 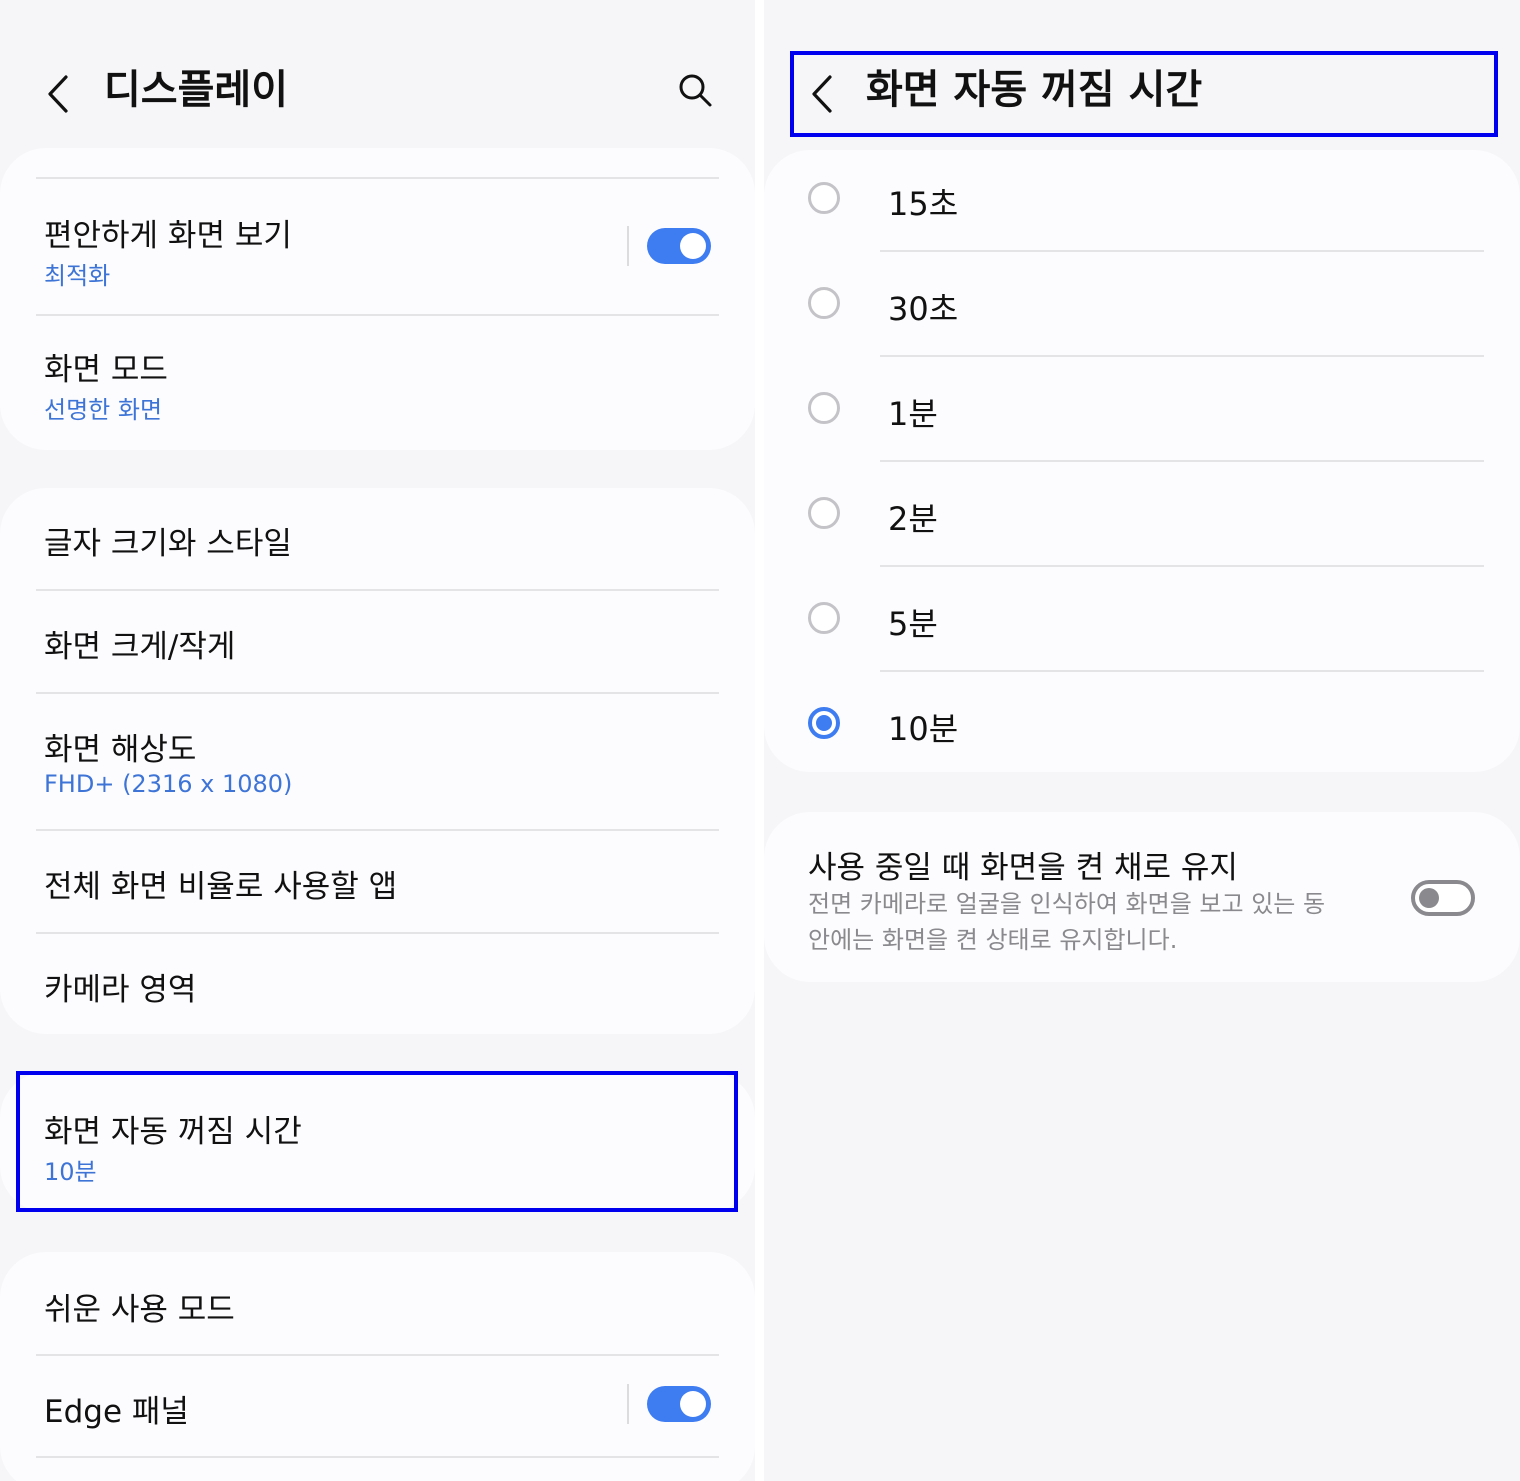 What do you see at coordinates (923, 309) in the screenshot?
I see `option-label: 30초` at bounding box center [923, 309].